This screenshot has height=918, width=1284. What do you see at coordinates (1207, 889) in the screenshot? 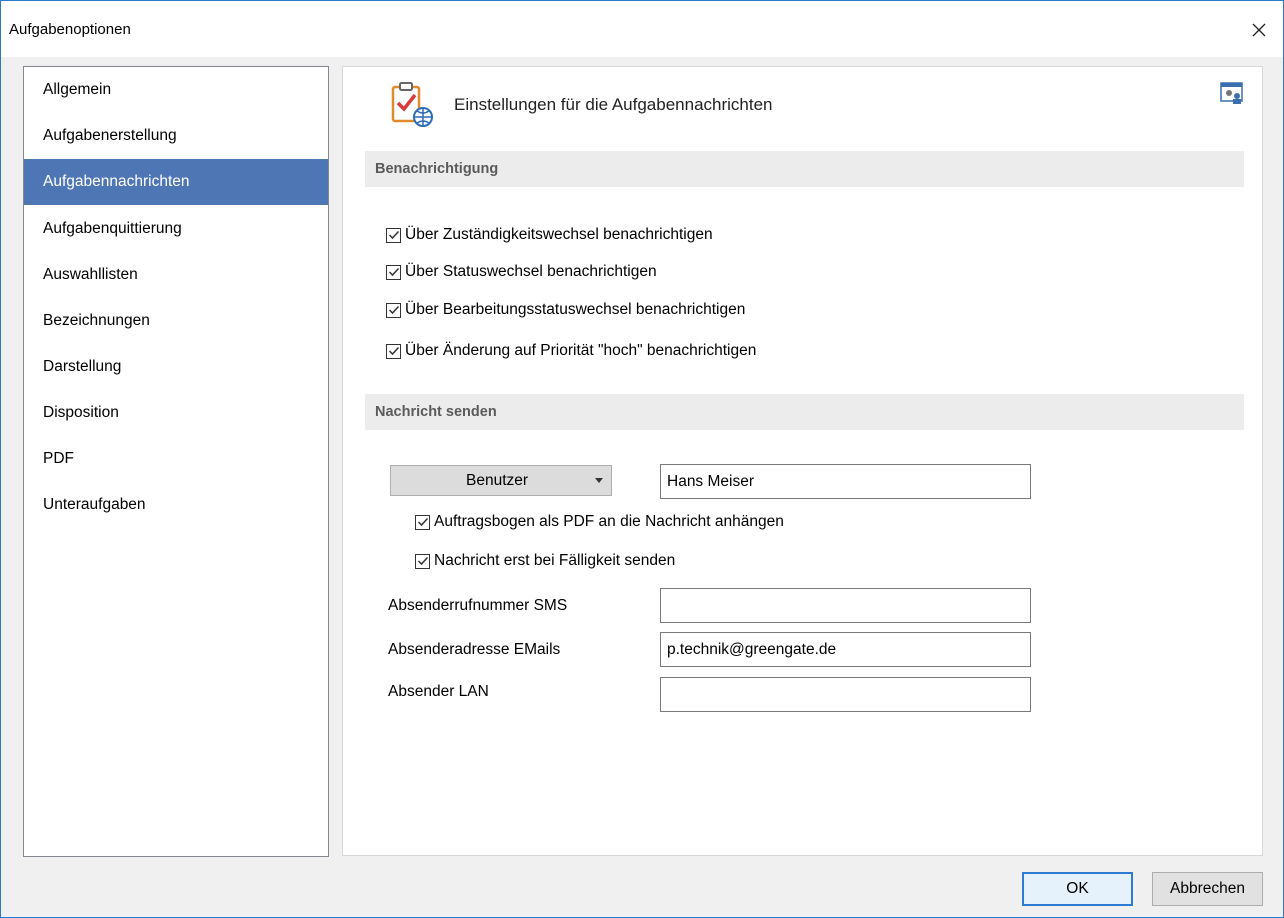
I see `cancel-button: Abbrechen` at bounding box center [1207, 889].